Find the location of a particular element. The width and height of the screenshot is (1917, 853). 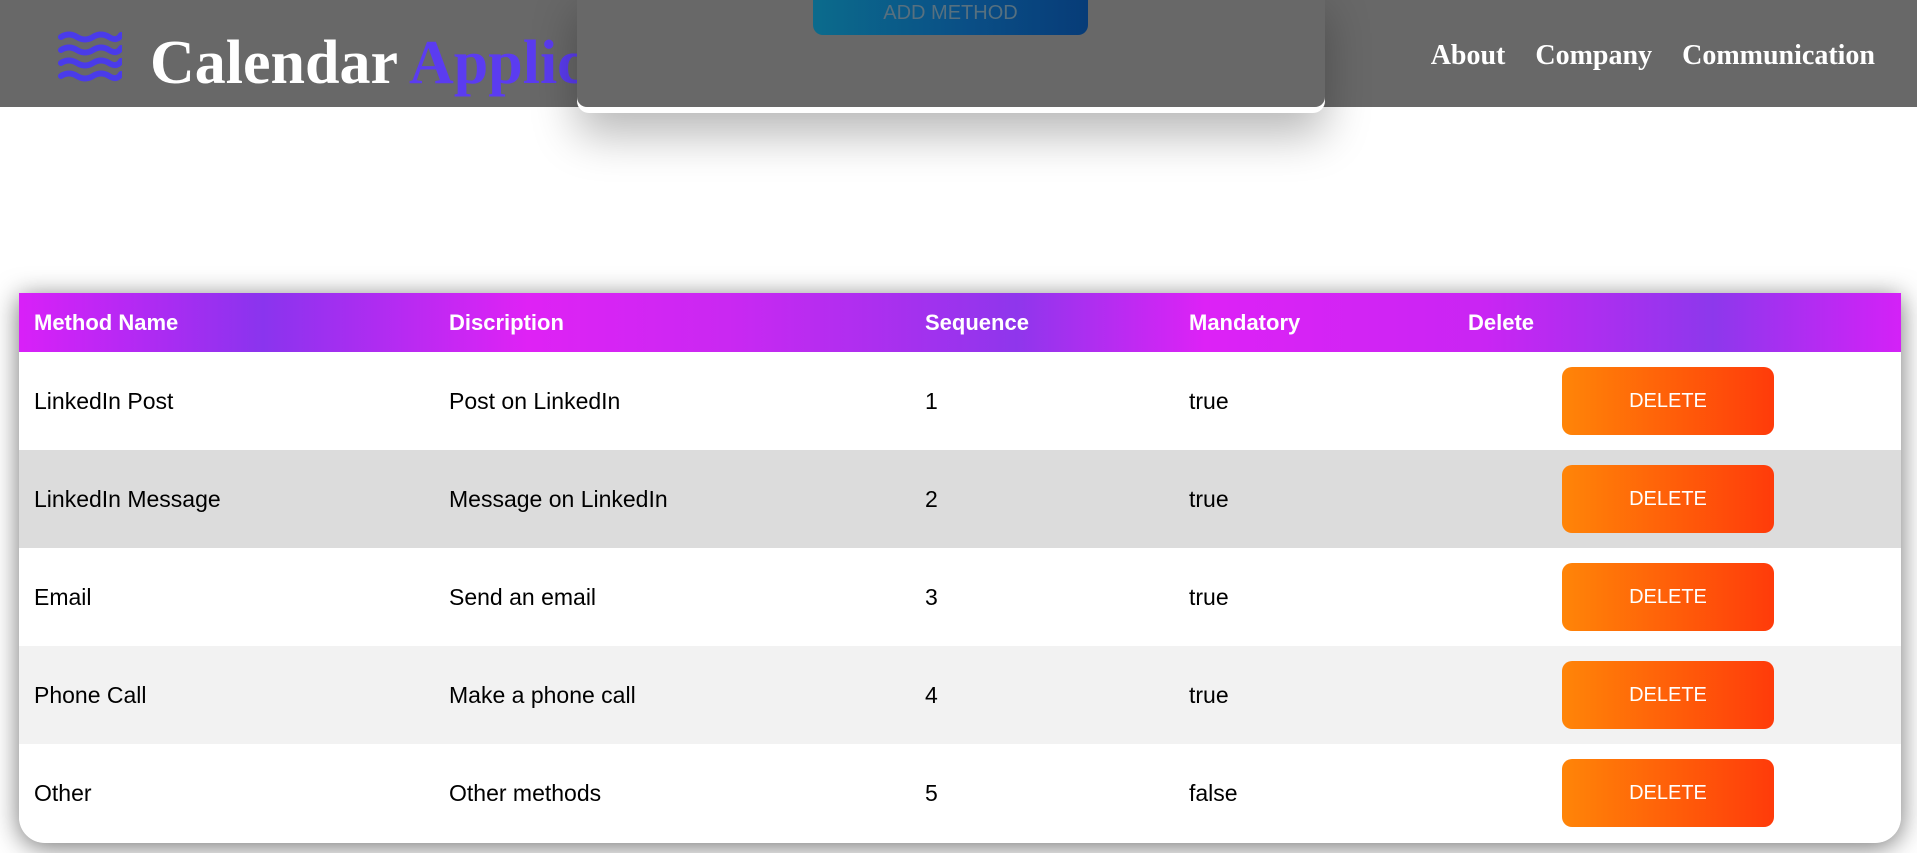

add-method-button: ADD METHOD is located at coordinates (950, 17).